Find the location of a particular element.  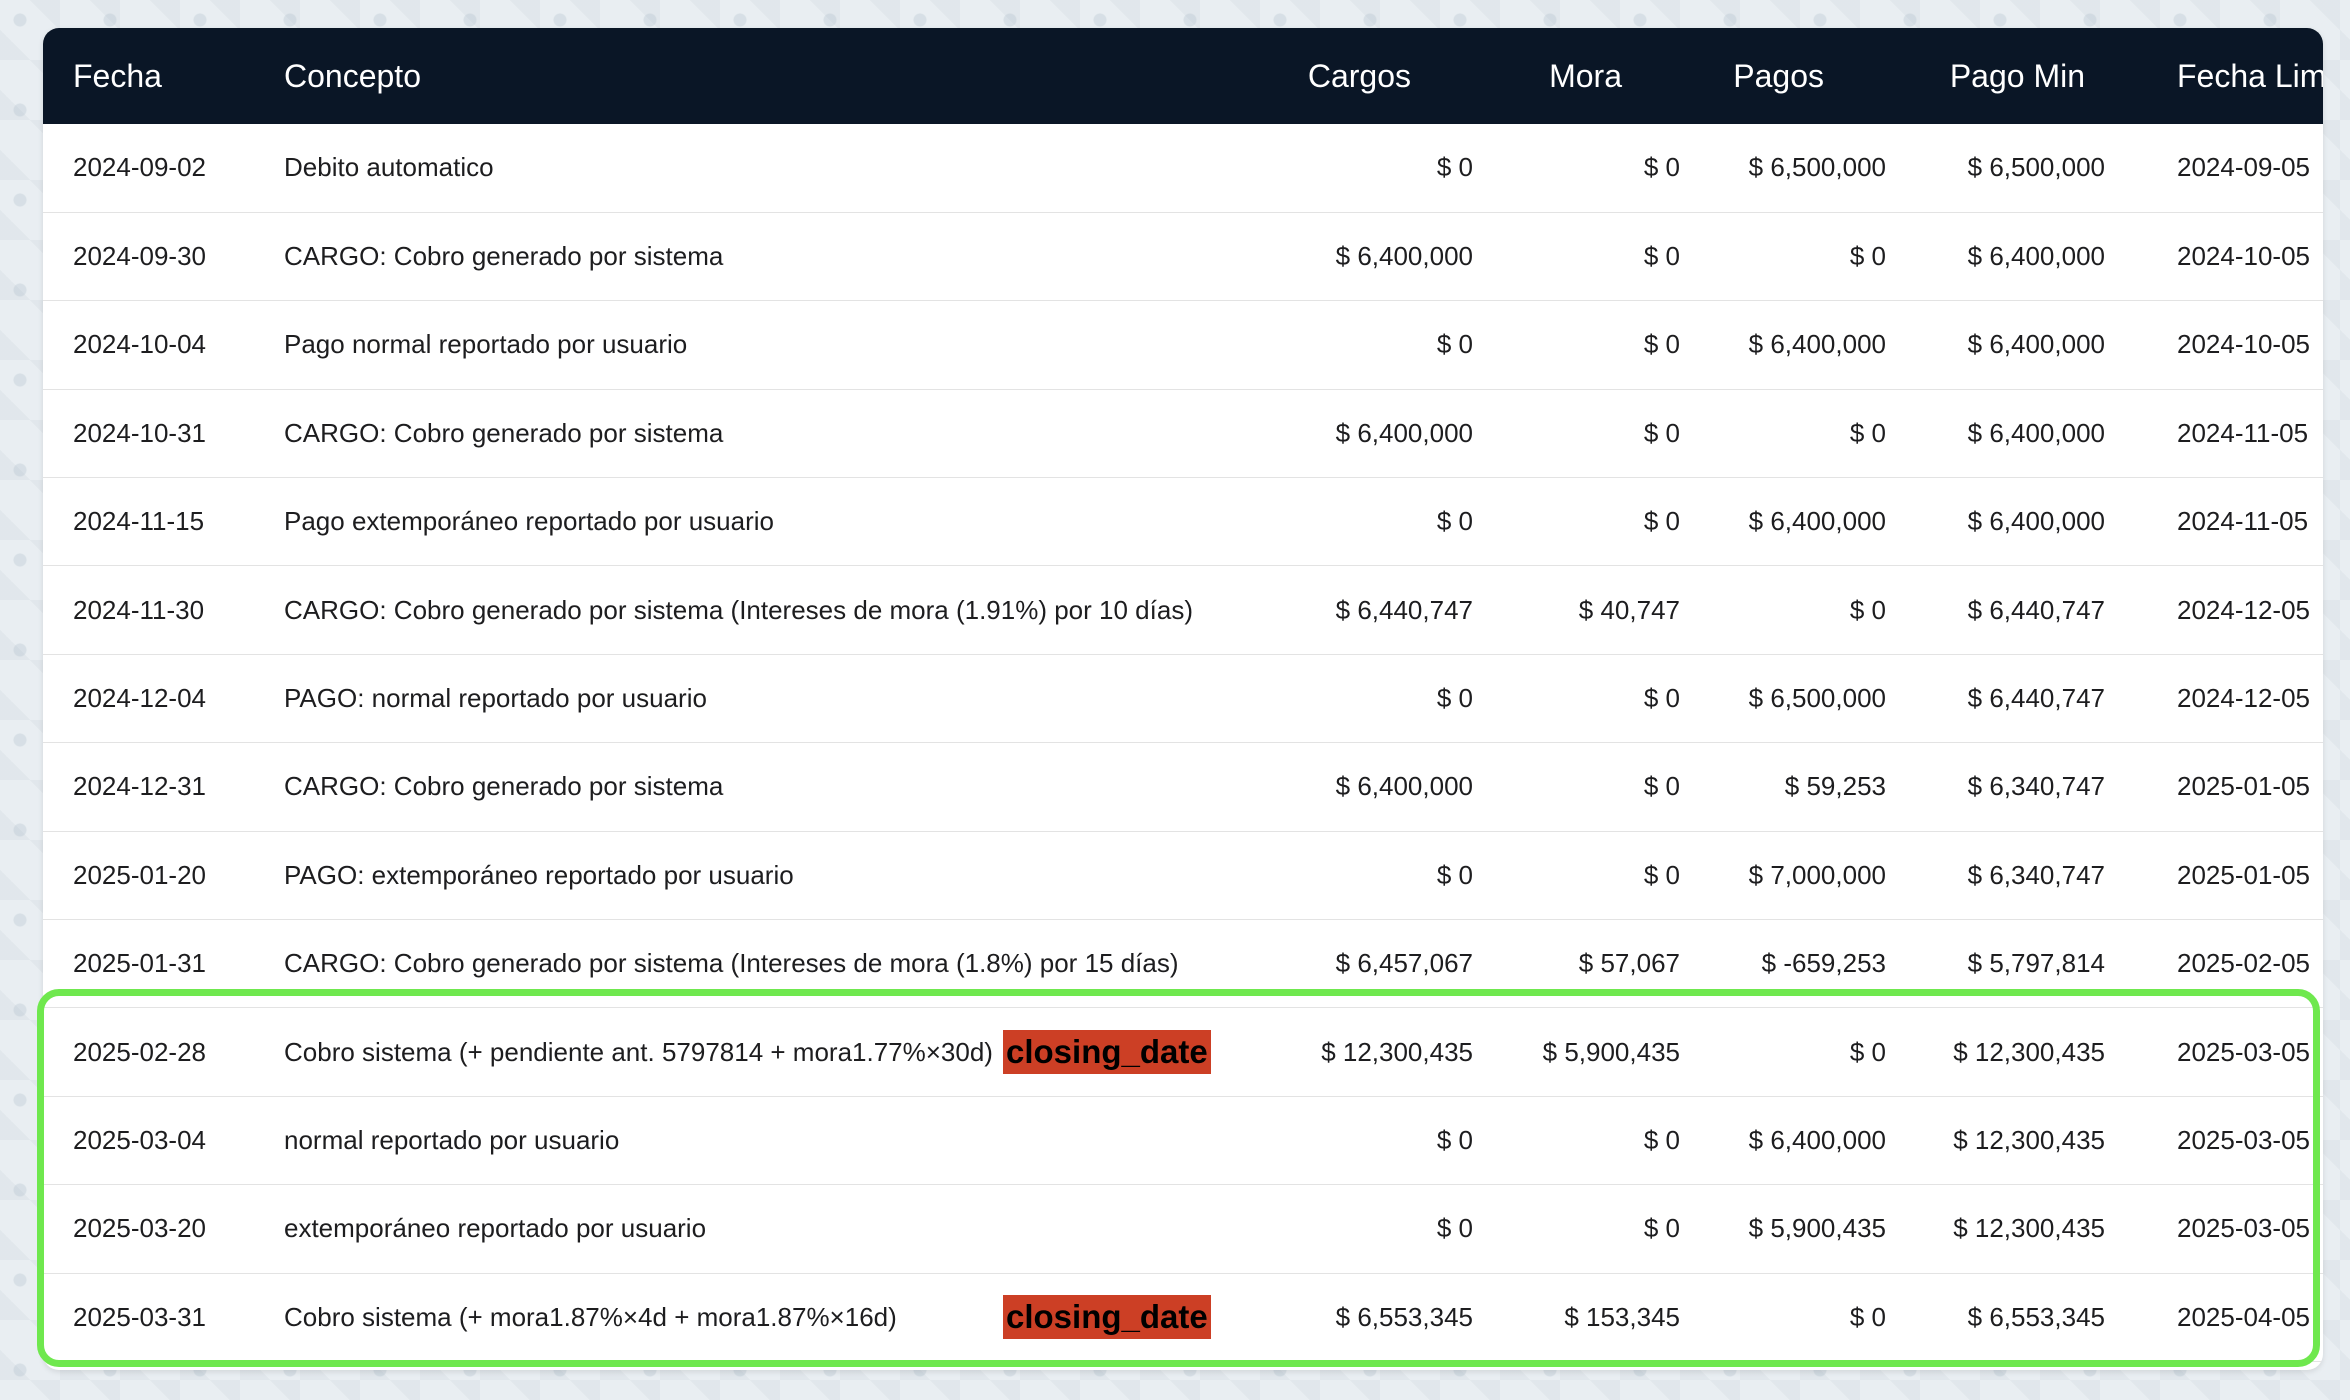

cell-pagos: $ 59,253 is located at coordinates (1835, 786).